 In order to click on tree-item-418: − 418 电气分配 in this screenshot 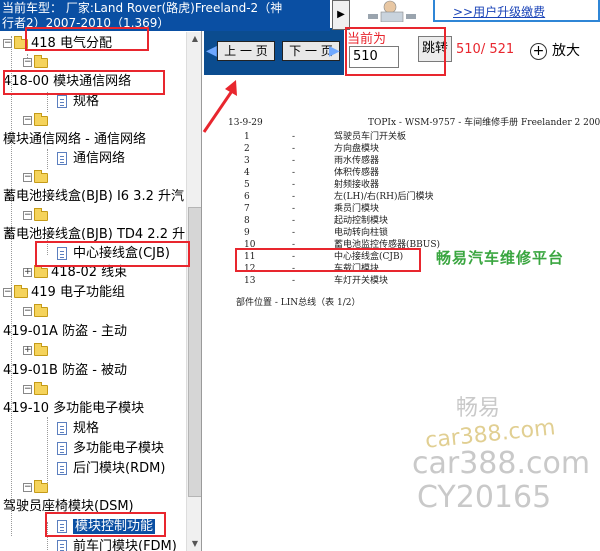, I will do `click(57, 44)`.